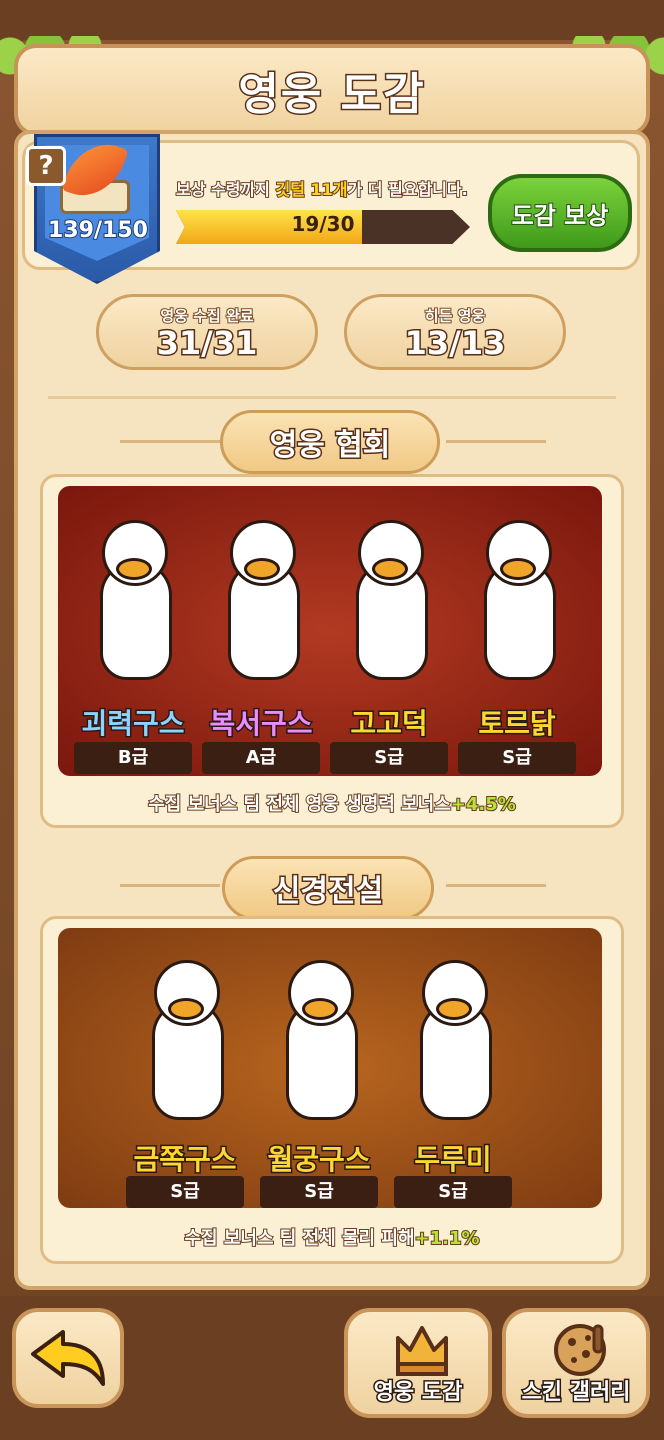 The height and width of the screenshot is (1440, 664). I want to click on hero-name: 괴력구스, so click(133, 724).